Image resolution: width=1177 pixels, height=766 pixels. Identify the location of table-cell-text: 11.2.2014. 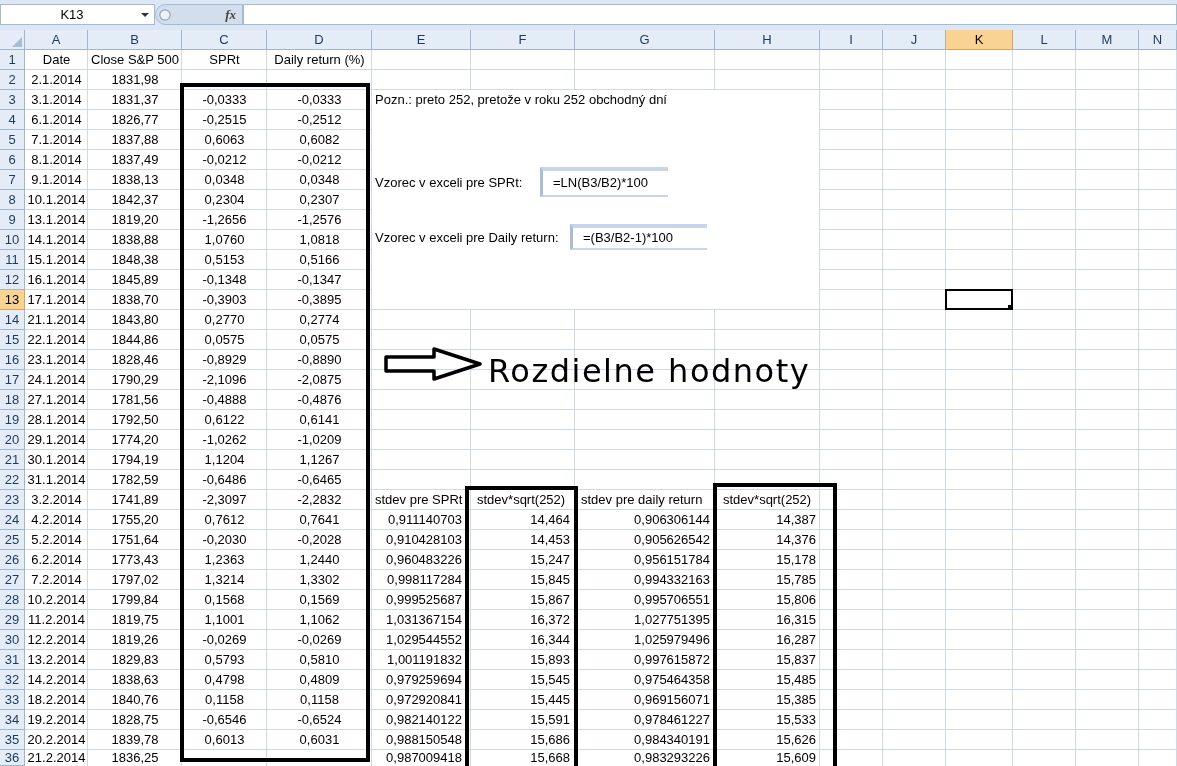
(56, 620).